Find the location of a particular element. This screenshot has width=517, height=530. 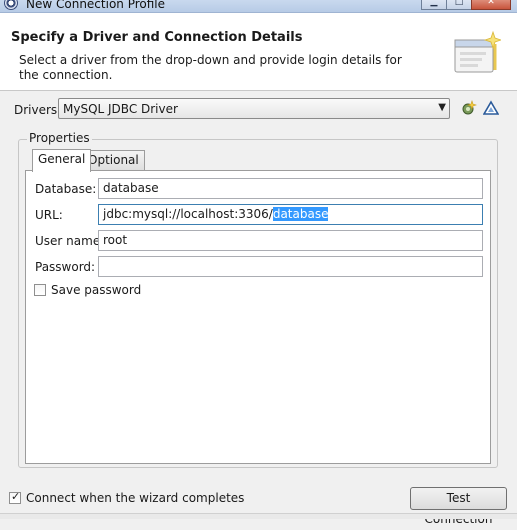

database-label: Database: is located at coordinates (66, 189).